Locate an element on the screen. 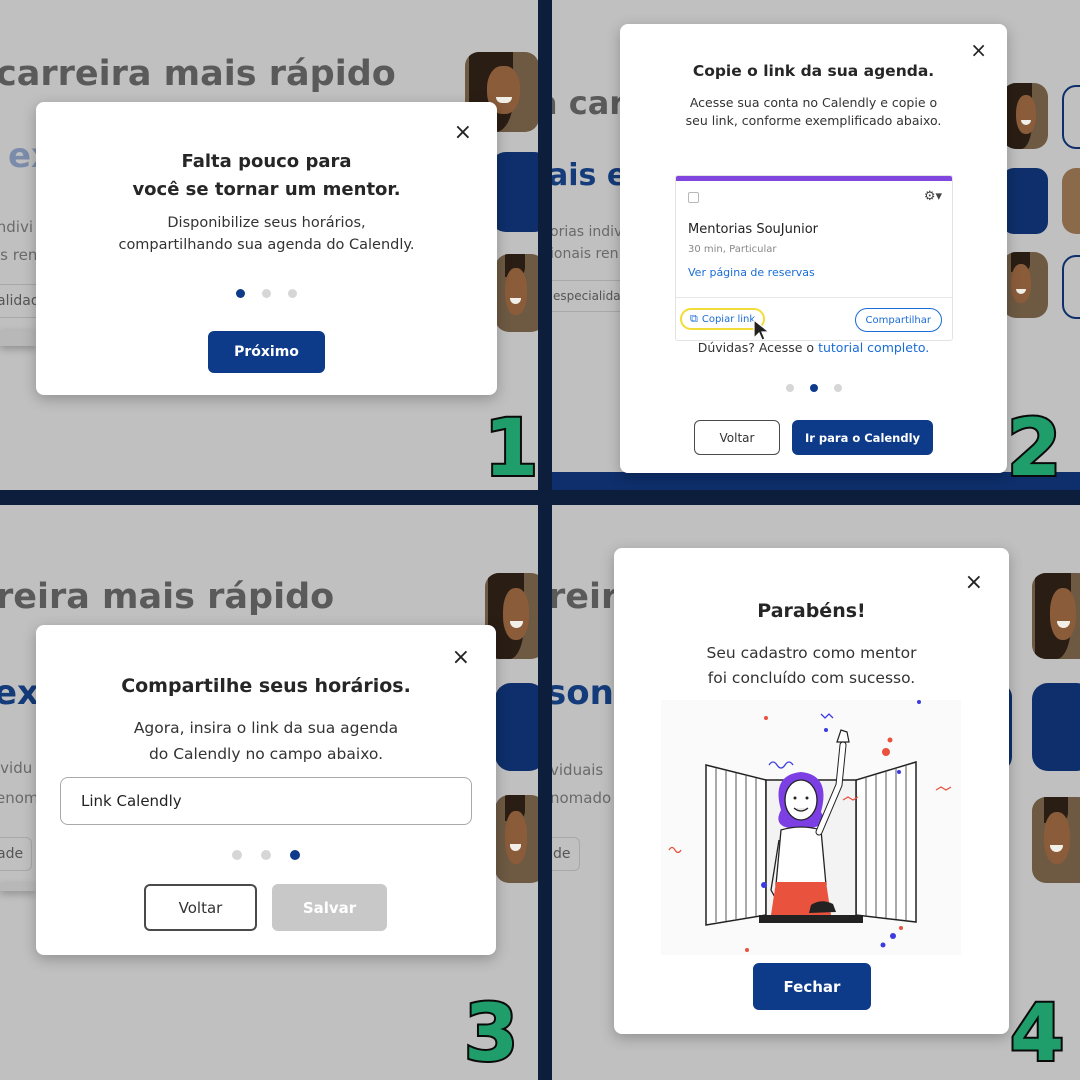 This screenshot has height=1080, width=1080. card-accent-bar is located at coordinates (814, 178).